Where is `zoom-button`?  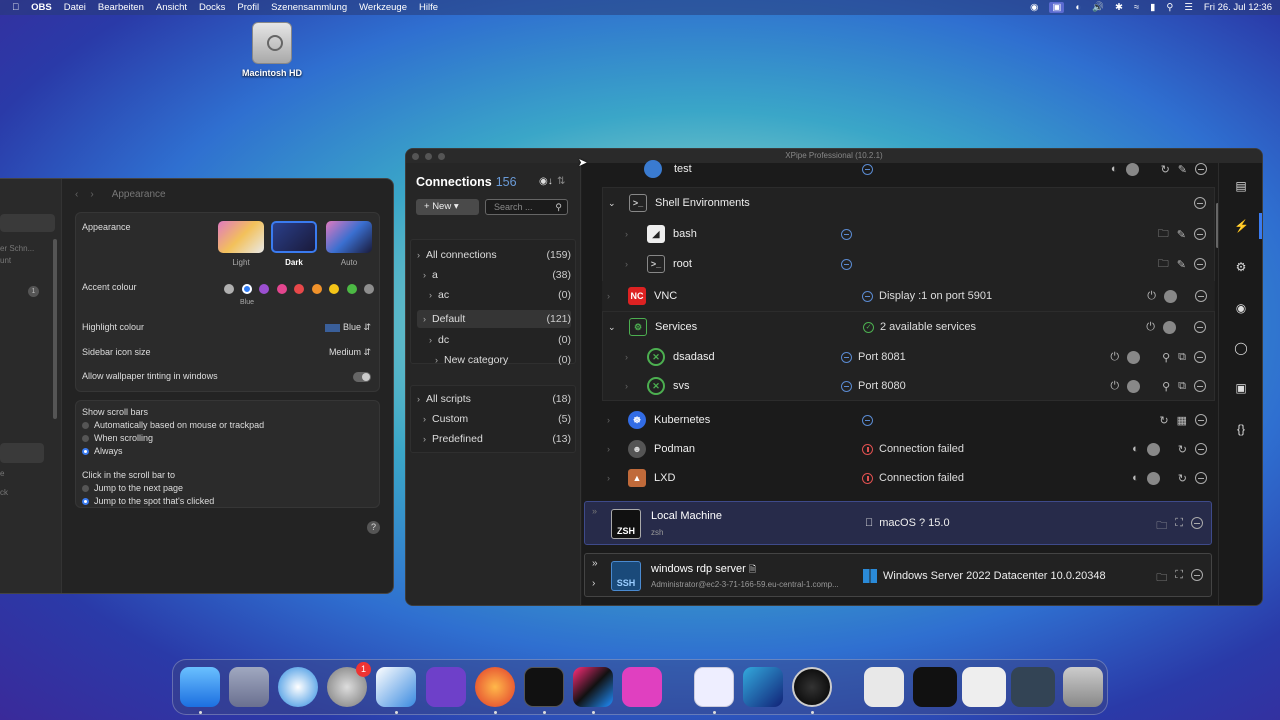
zoom-button is located at coordinates (441, 156).